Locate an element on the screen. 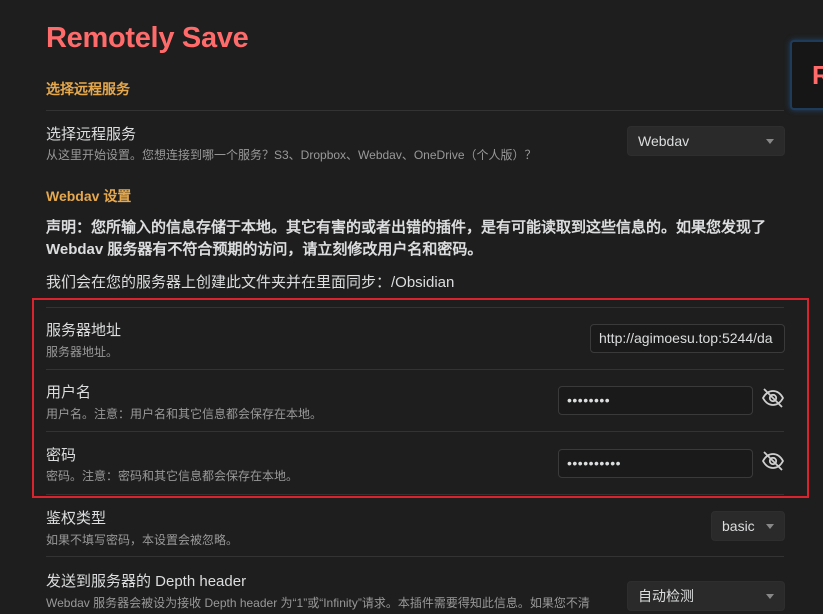 This screenshot has width=823, height=614. side-panel: R is located at coordinates (806, 75).